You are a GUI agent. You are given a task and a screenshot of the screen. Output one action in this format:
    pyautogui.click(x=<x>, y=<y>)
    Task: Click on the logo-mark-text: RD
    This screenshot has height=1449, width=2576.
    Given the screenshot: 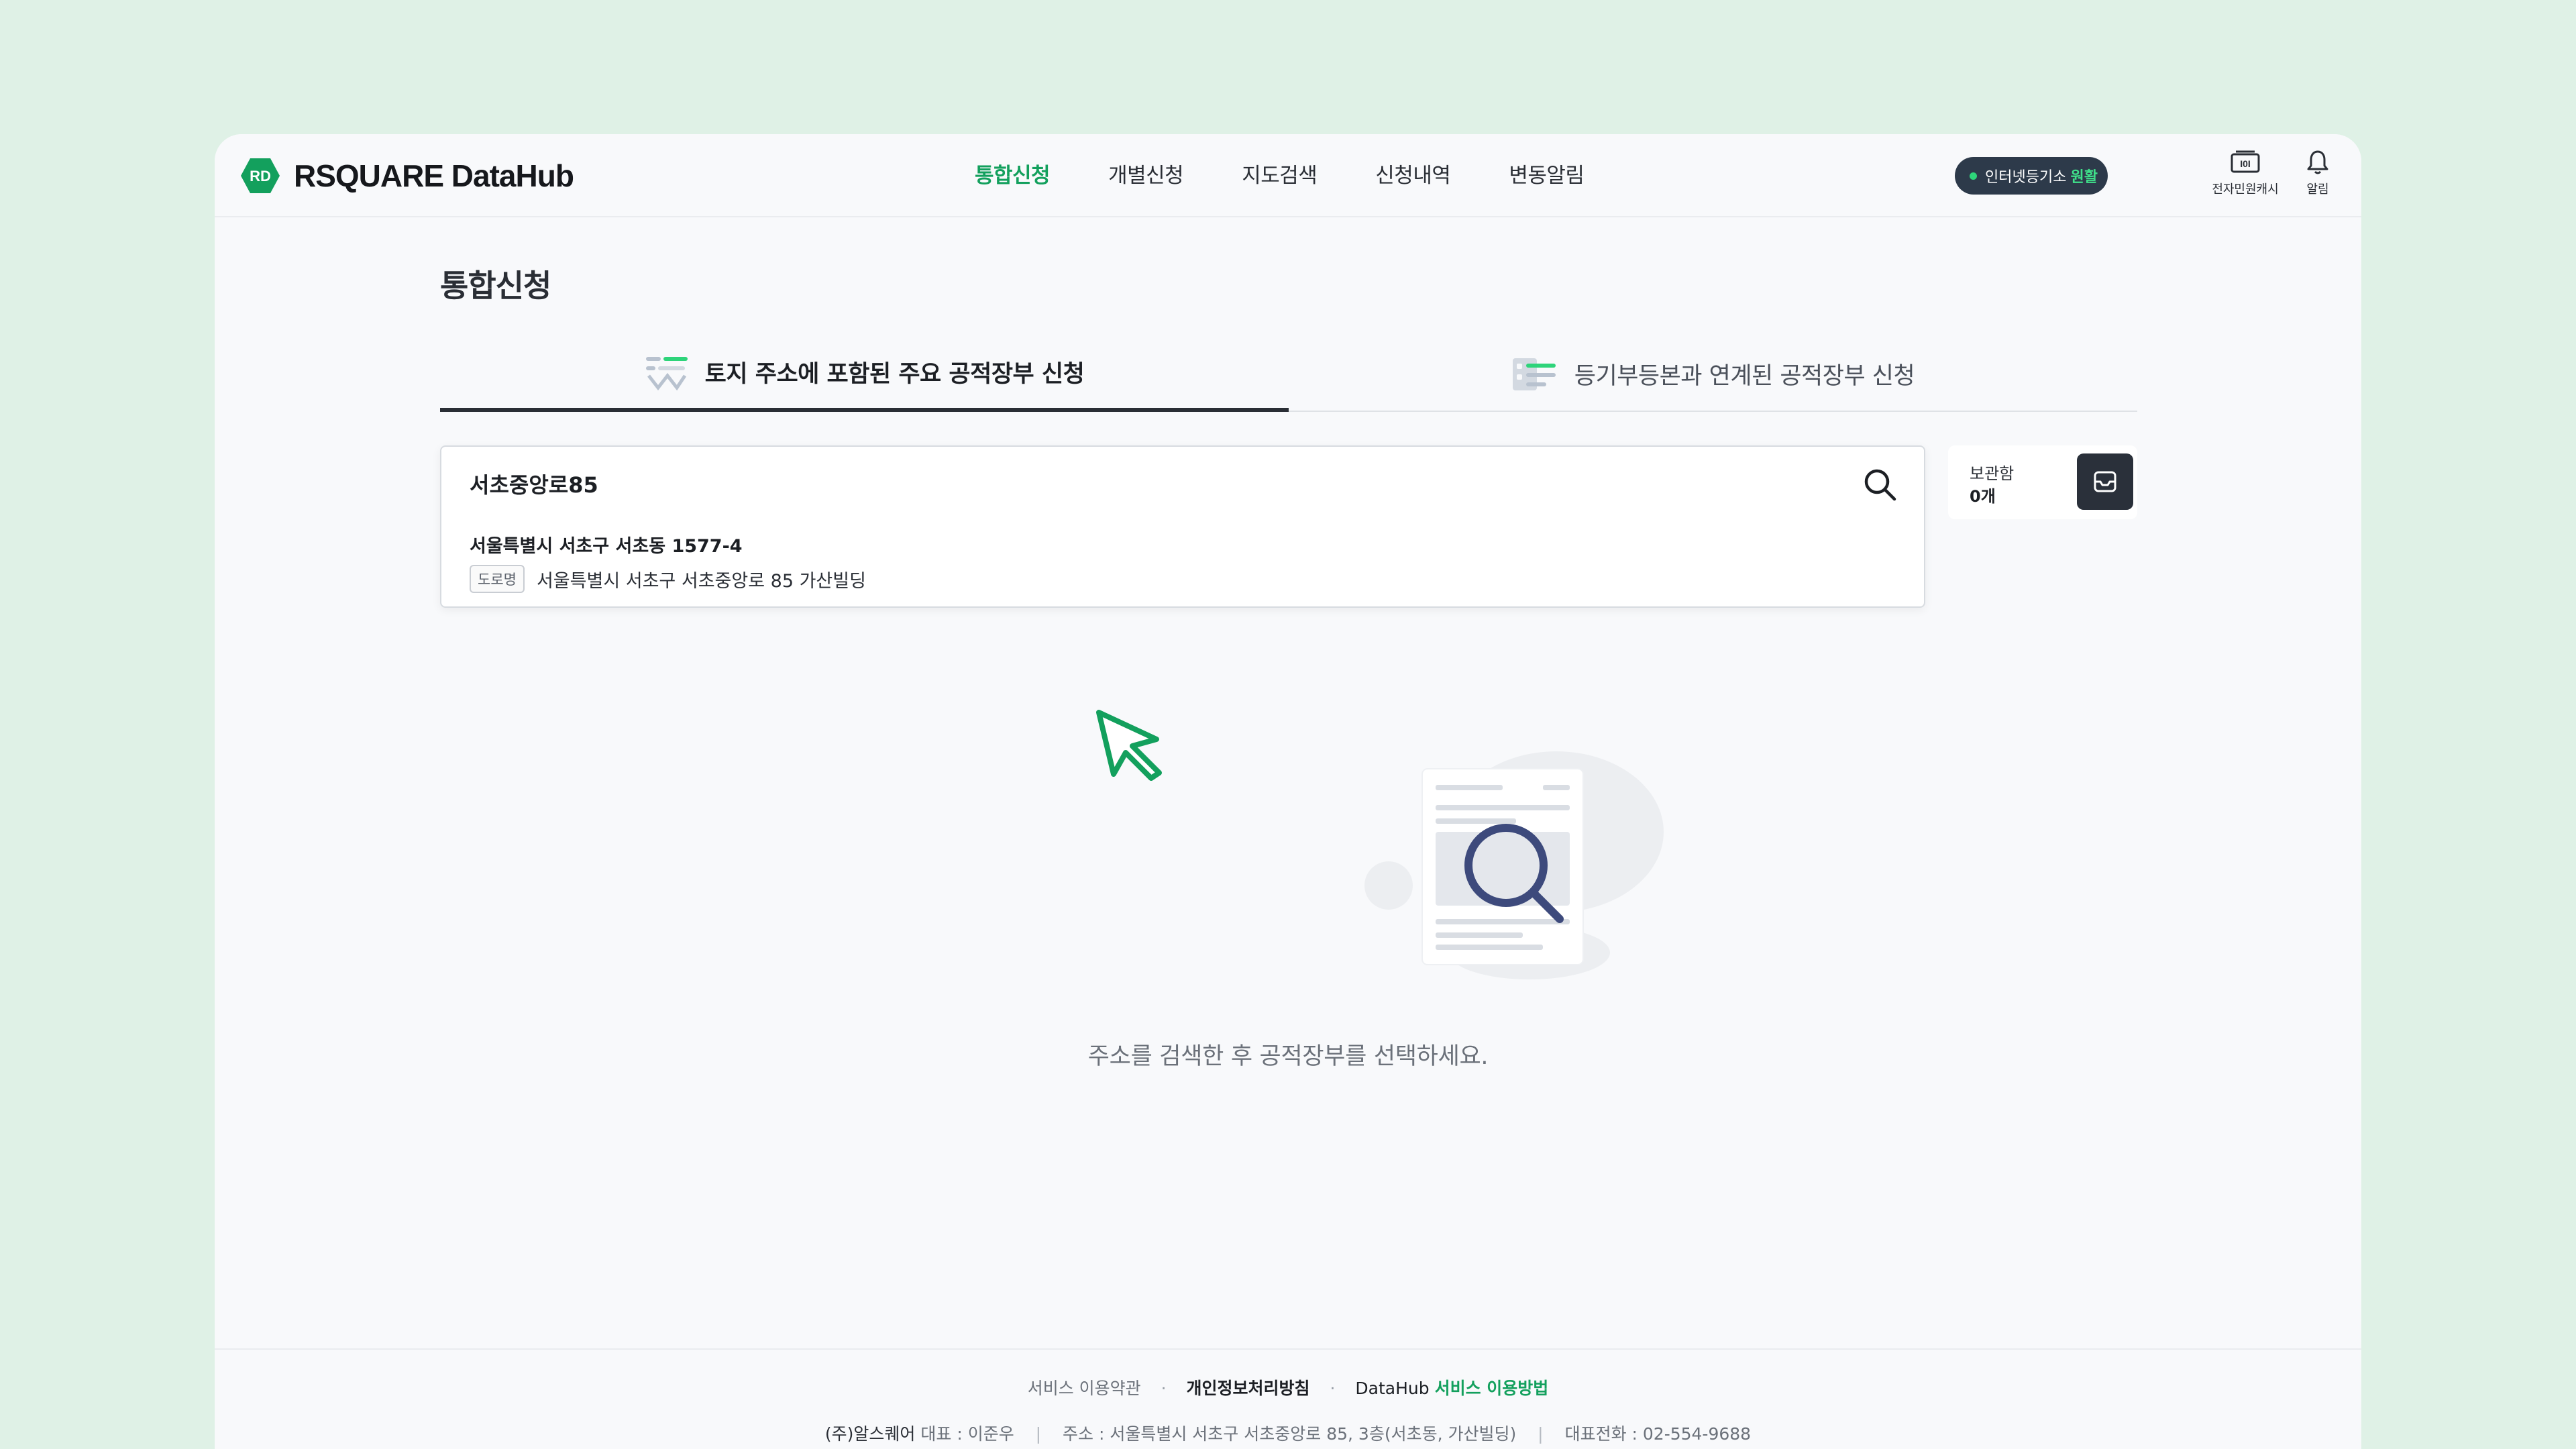 What is the action you would take?
    pyautogui.click(x=260, y=176)
    